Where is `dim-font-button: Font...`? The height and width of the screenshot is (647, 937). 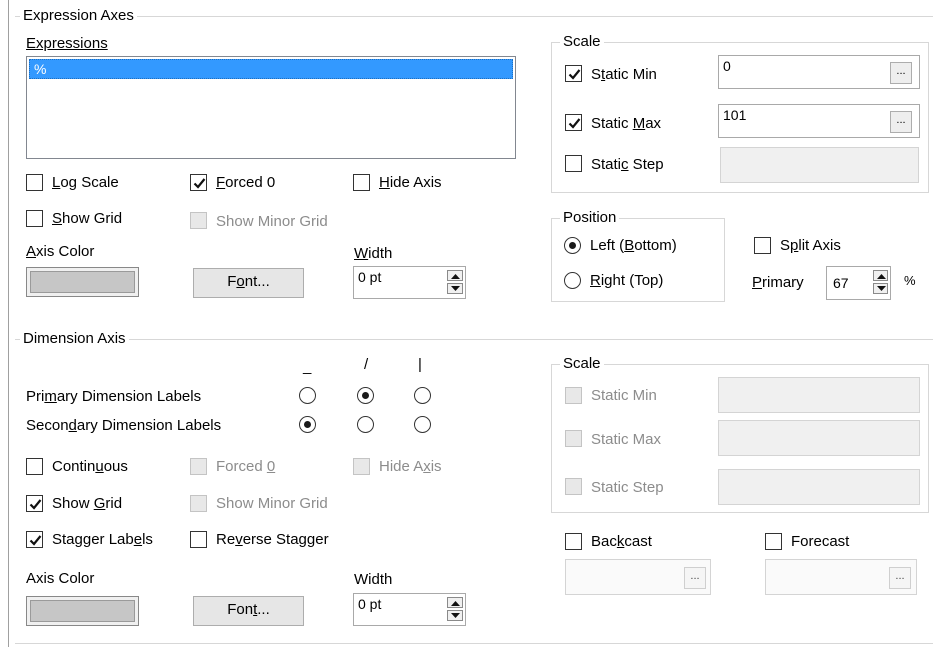 dim-font-button: Font... is located at coordinates (248, 611).